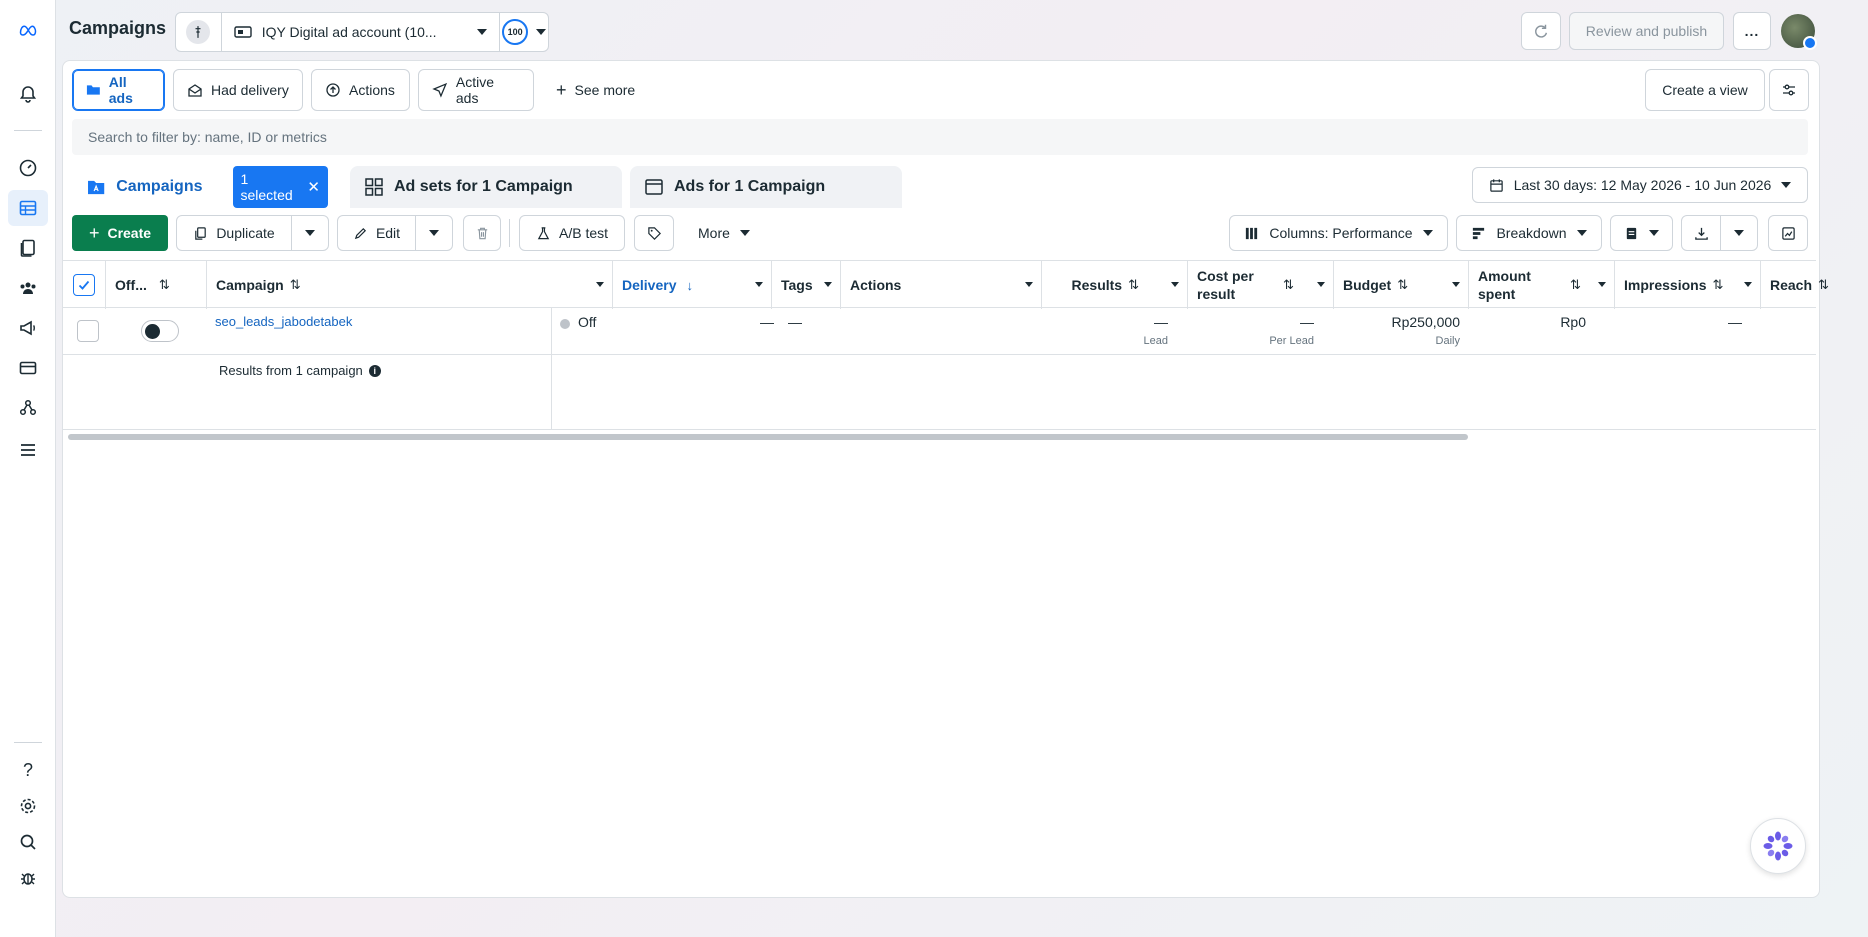 The width and height of the screenshot is (1868, 937). What do you see at coordinates (28, 288) in the screenshot?
I see `audiences-icon` at bounding box center [28, 288].